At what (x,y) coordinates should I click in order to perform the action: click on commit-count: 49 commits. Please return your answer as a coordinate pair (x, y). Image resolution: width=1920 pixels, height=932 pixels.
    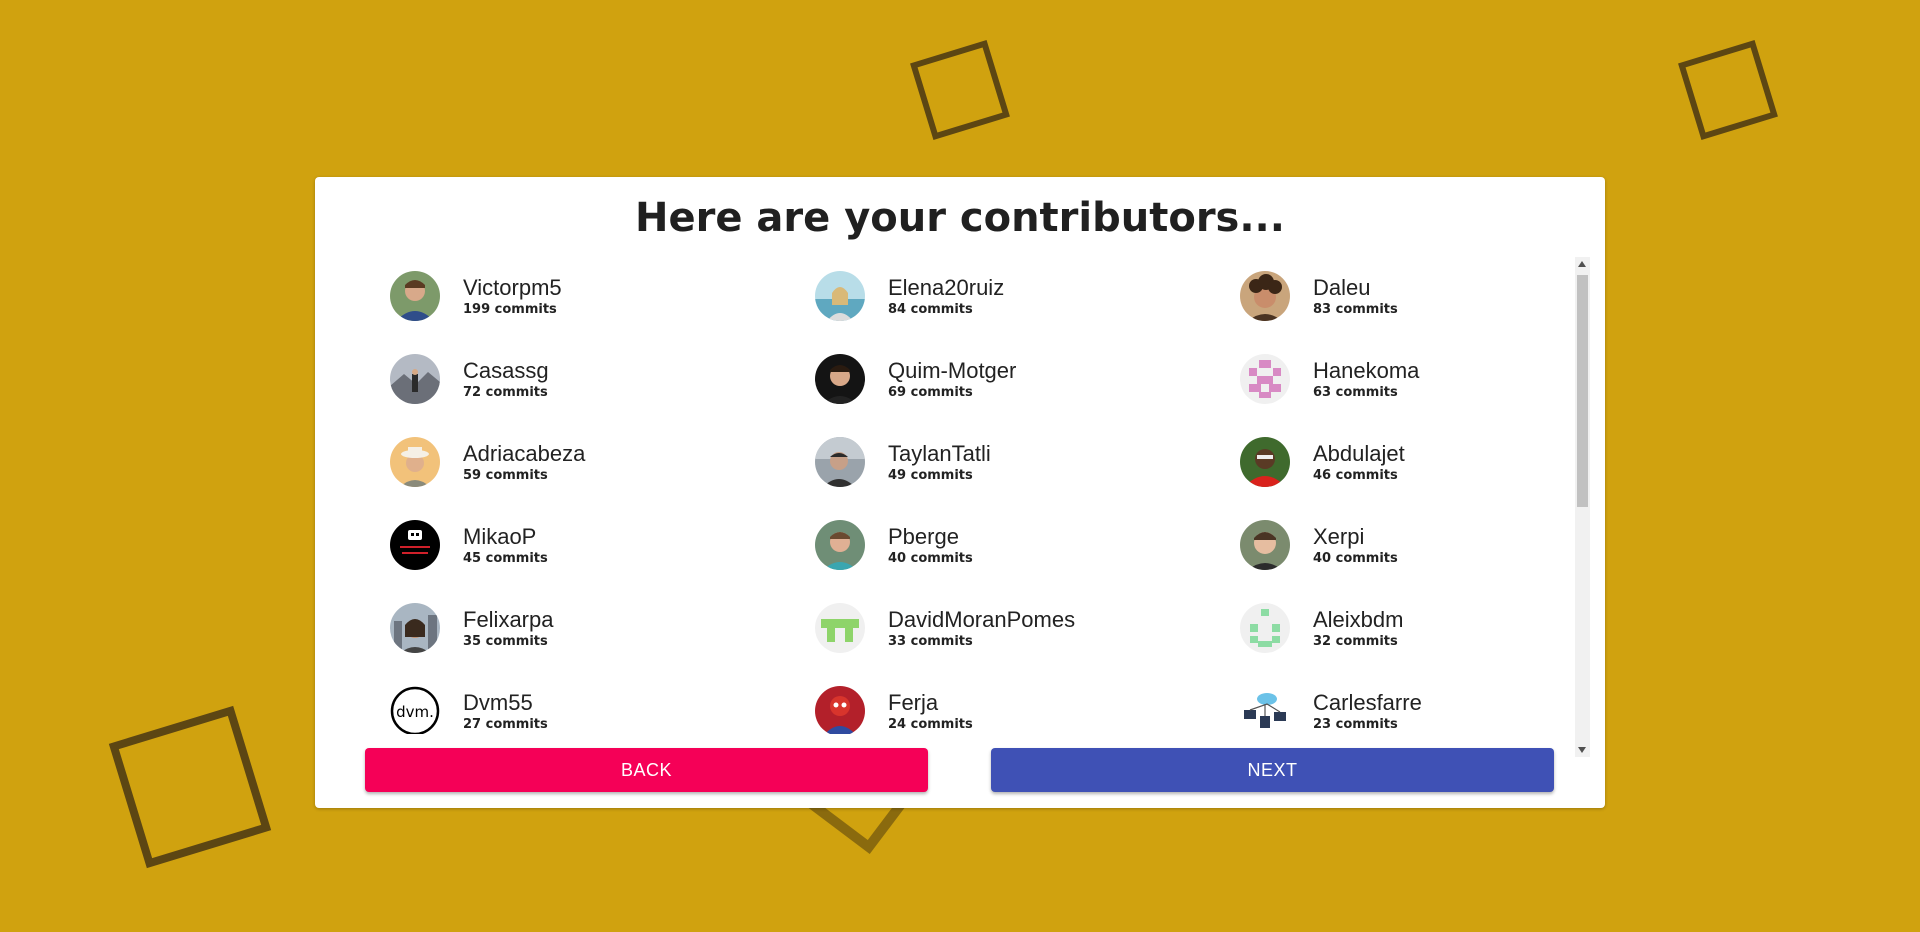
    Looking at the image, I should click on (930, 475).